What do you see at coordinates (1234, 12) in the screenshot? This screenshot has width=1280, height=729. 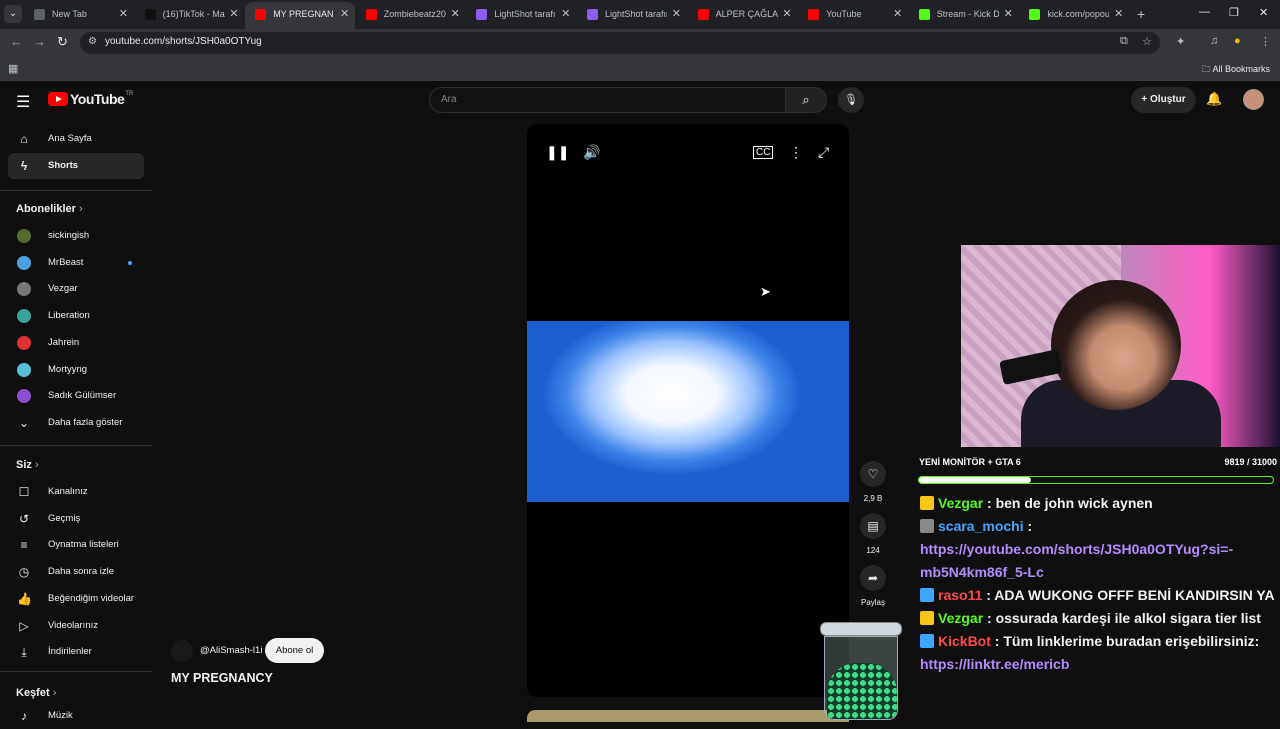 I see `maximize-button: ❐` at bounding box center [1234, 12].